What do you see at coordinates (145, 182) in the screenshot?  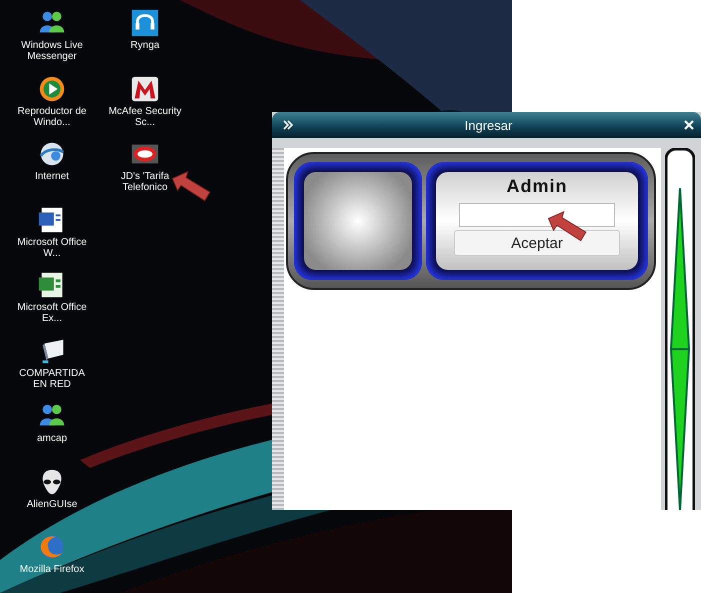 I see `icon-label: JD's 'Tarifa Telefonico` at bounding box center [145, 182].